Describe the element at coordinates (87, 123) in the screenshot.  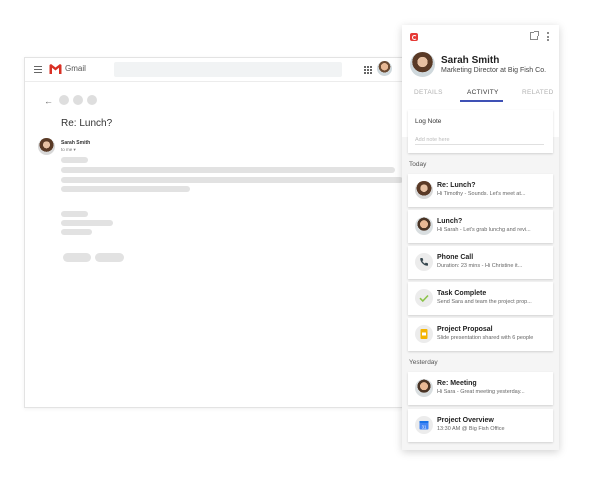
I see `email-subject: Re: Lunch?` at that location.